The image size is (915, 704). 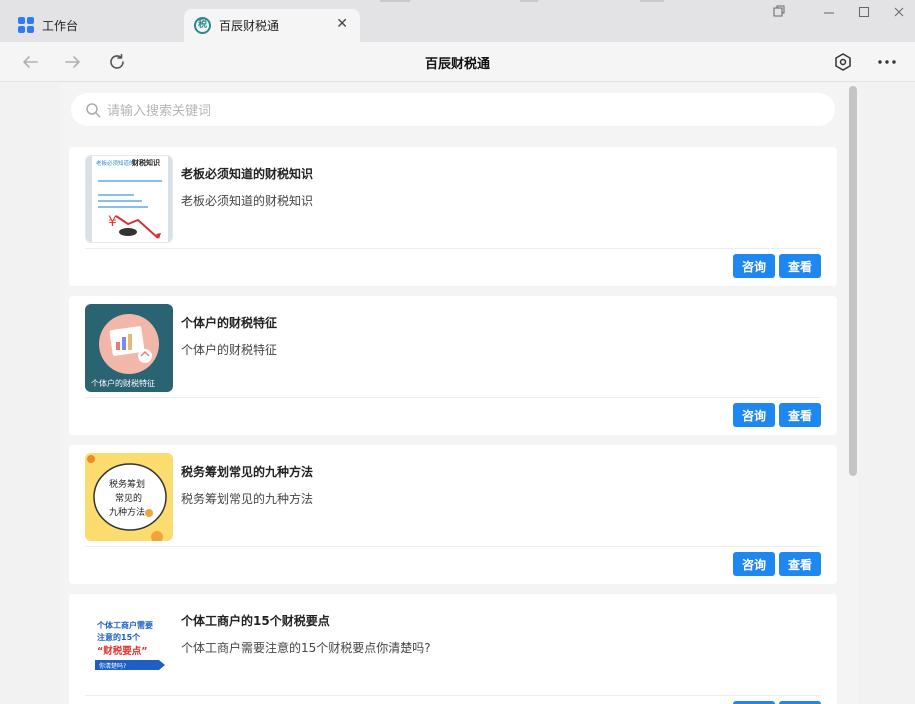 What do you see at coordinates (122, 651) in the screenshot?
I see `thumb-text: “财税要点”` at bounding box center [122, 651].